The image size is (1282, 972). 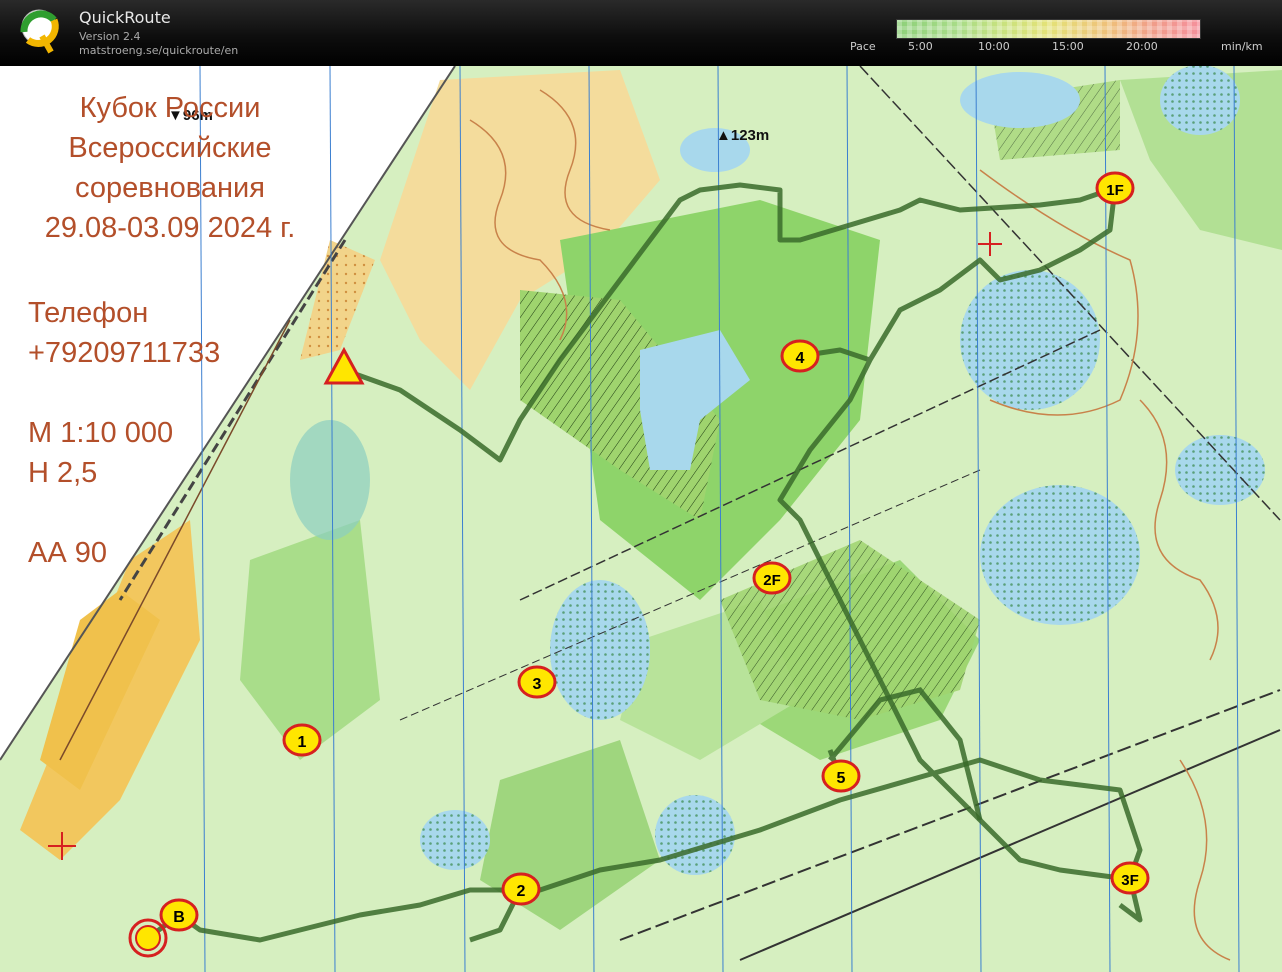 What do you see at coordinates (125, 17) in the screenshot?
I see `app-name: QuickRoute` at bounding box center [125, 17].